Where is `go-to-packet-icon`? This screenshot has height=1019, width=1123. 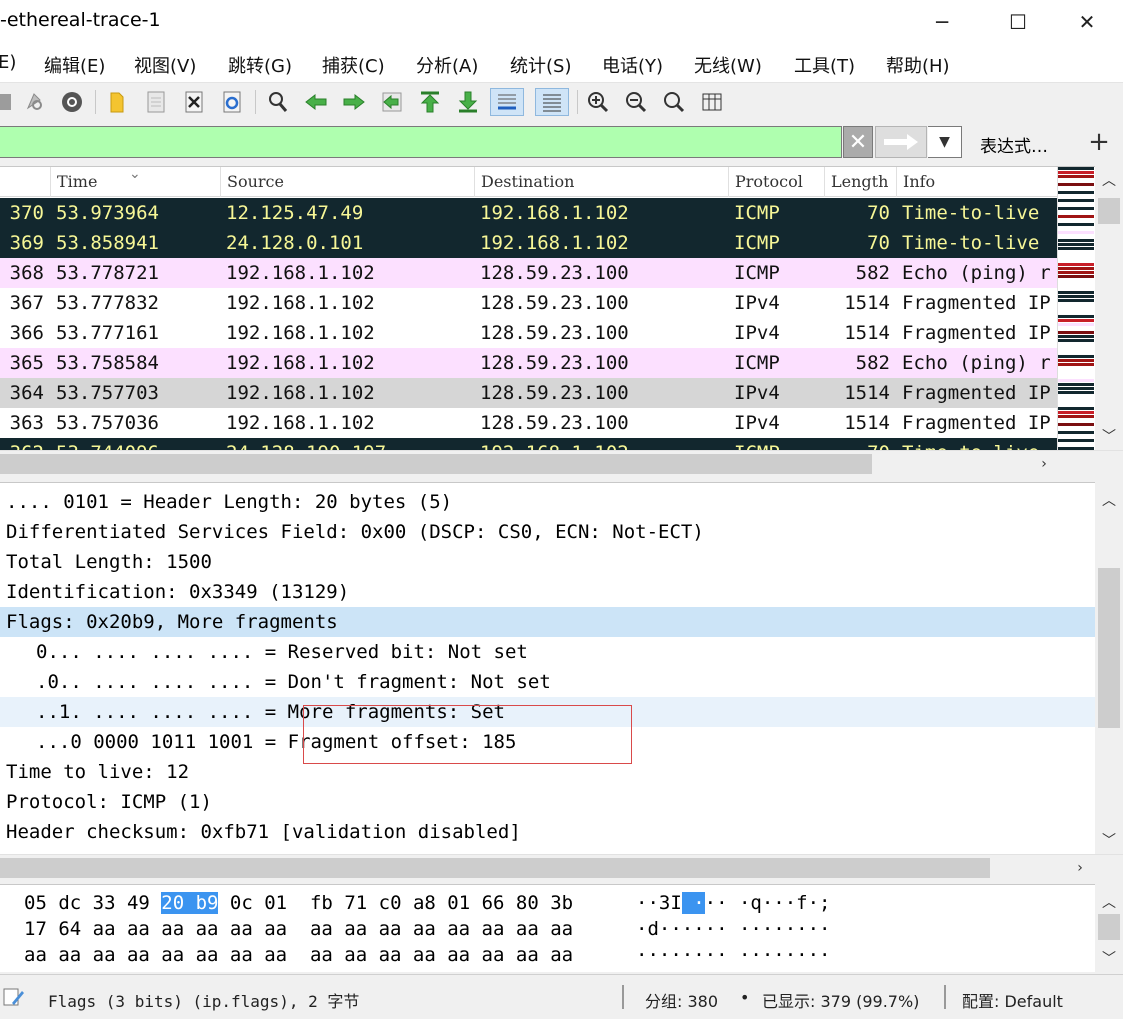 go-to-packet-icon is located at coordinates (392, 102).